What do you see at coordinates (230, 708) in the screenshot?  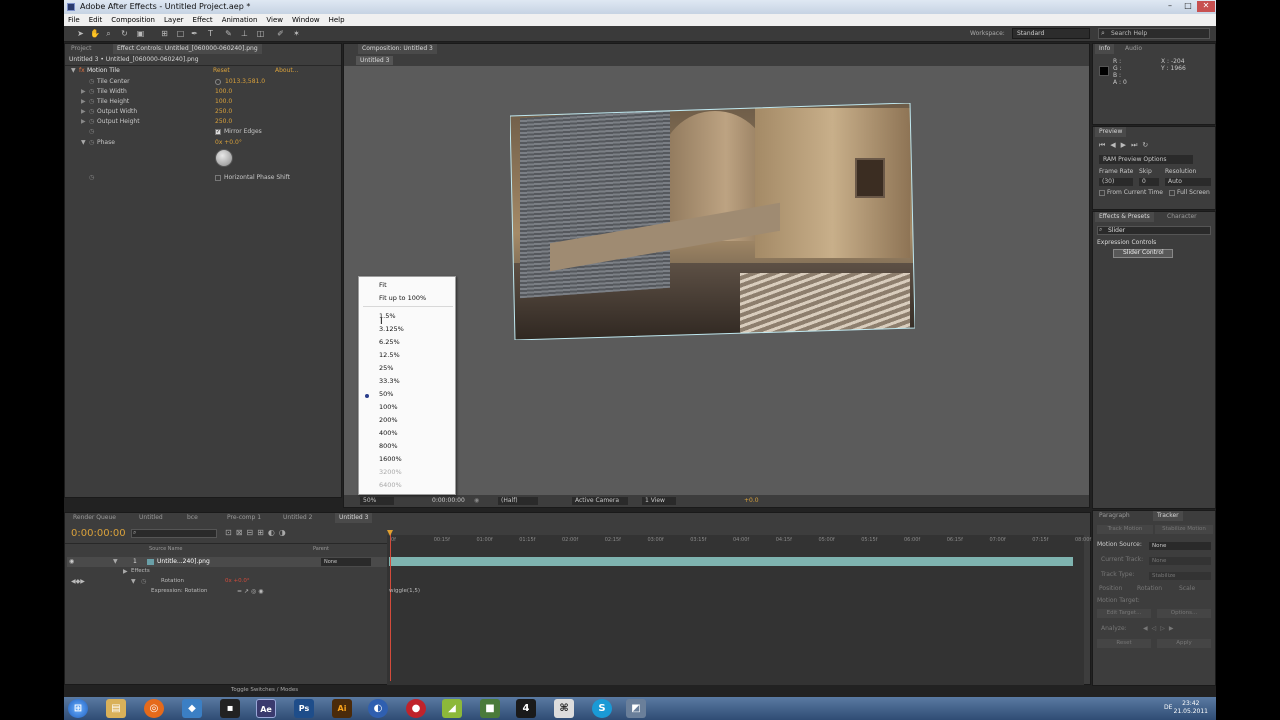 I see `terminal-icon: ▪` at bounding box center [230, 708].